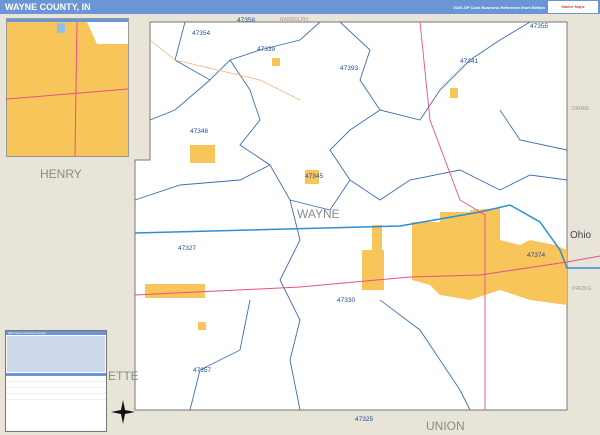 This screenshot has height=435, width=600. Describe the element at coordinates (61, 174) in the screenshot. I see `county-label-henry: HENRY` at that location.